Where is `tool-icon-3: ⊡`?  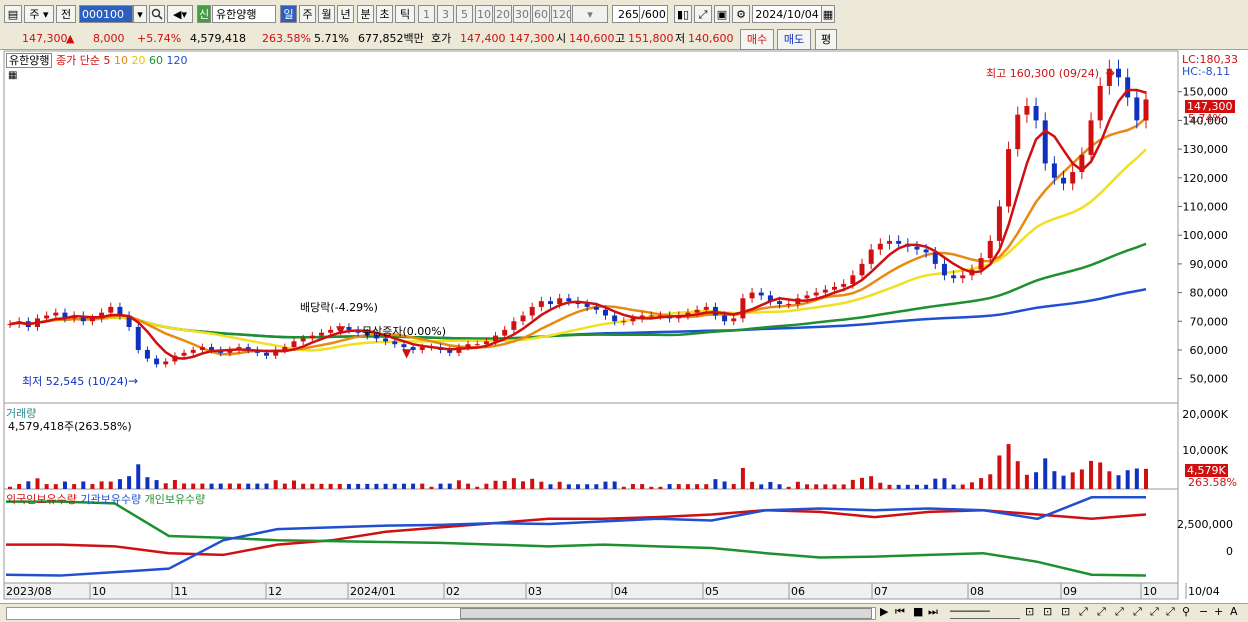
tool-icon-3: ⊡ is located at coordinates (1065, 611).